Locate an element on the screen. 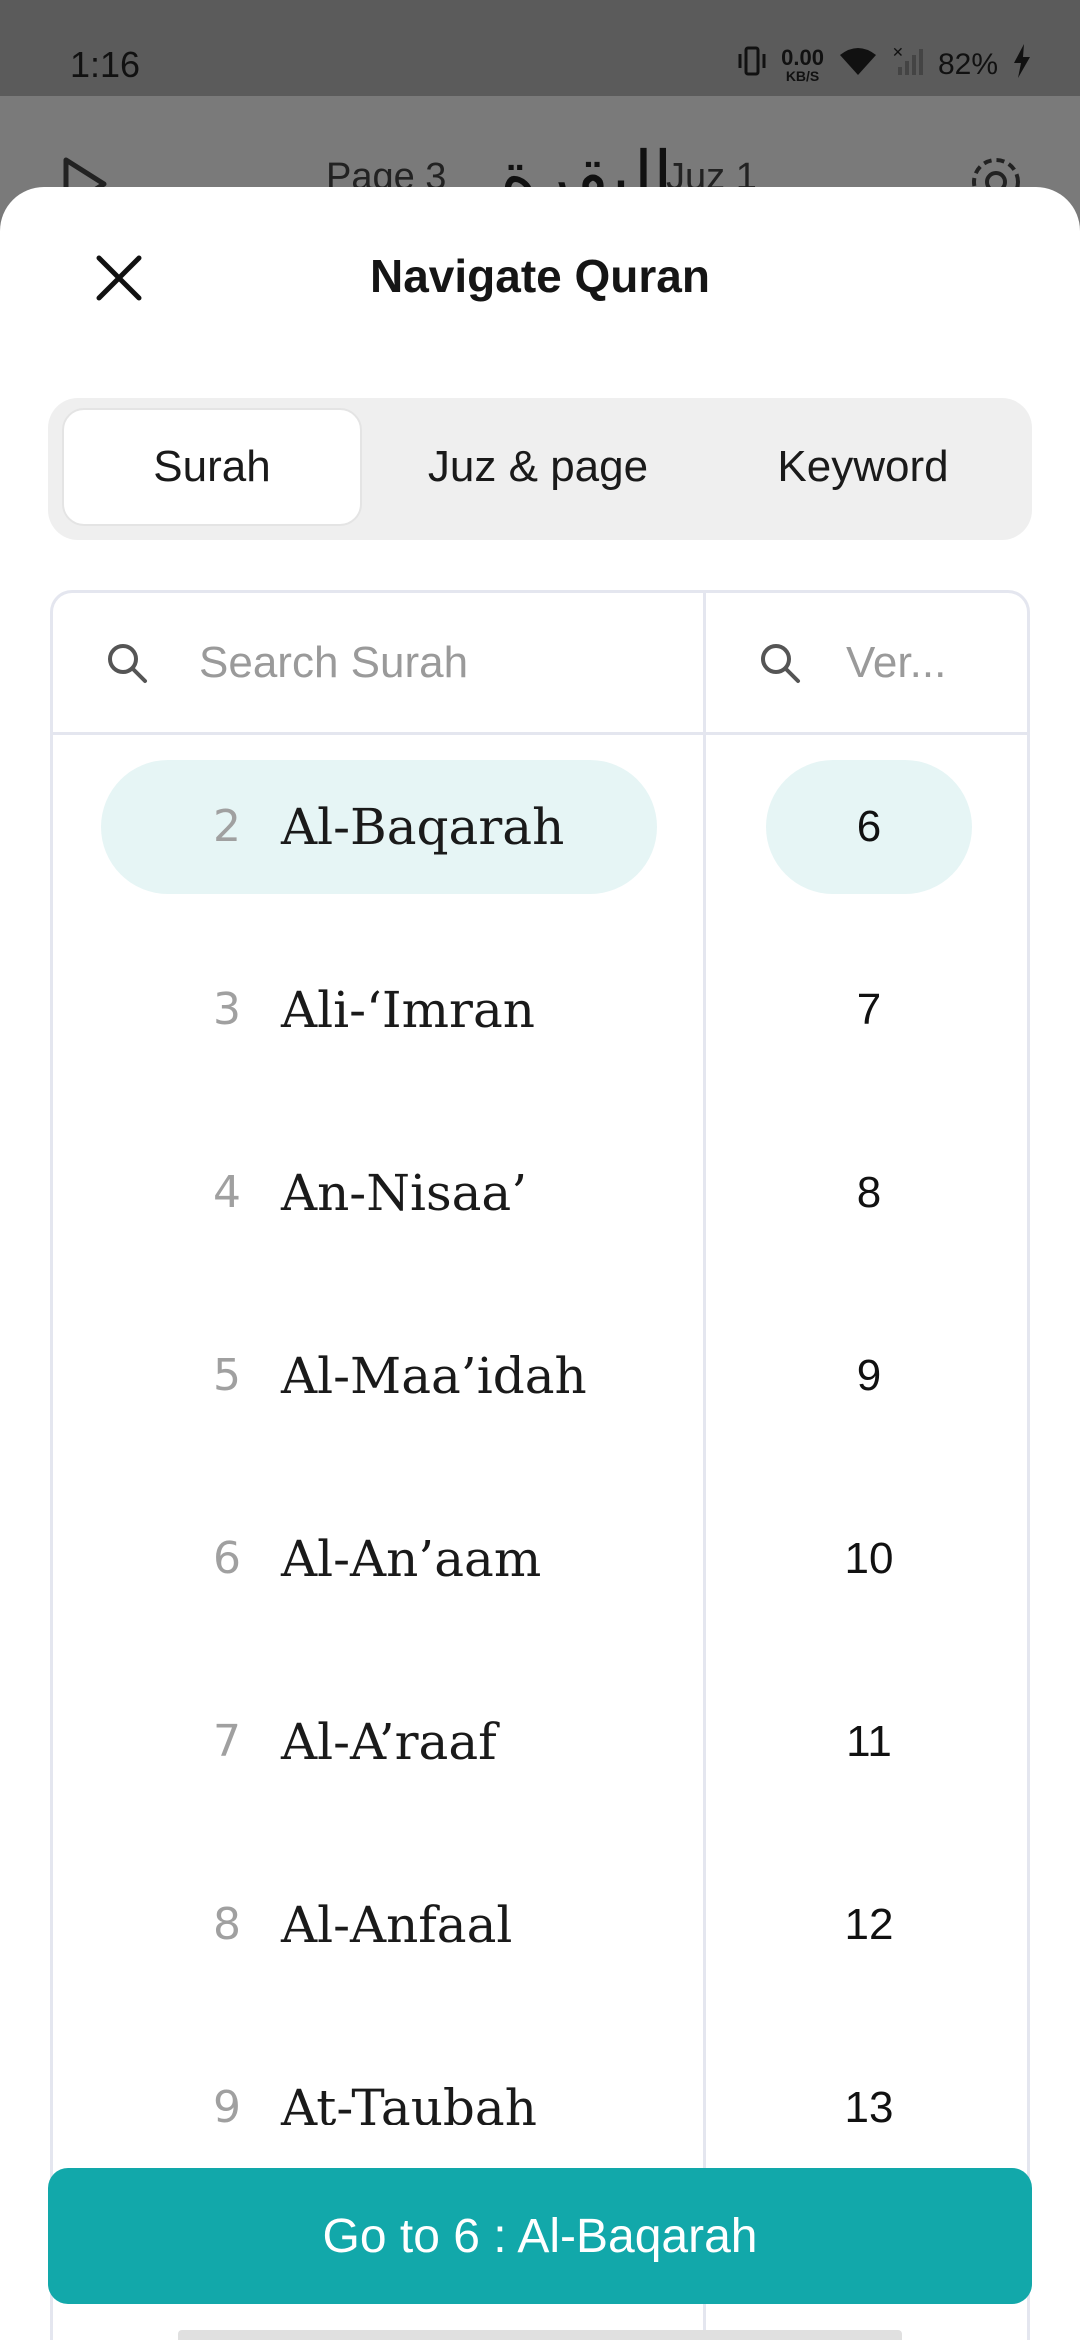  signal-icon: ✕ is located at coordinates (908, 65).